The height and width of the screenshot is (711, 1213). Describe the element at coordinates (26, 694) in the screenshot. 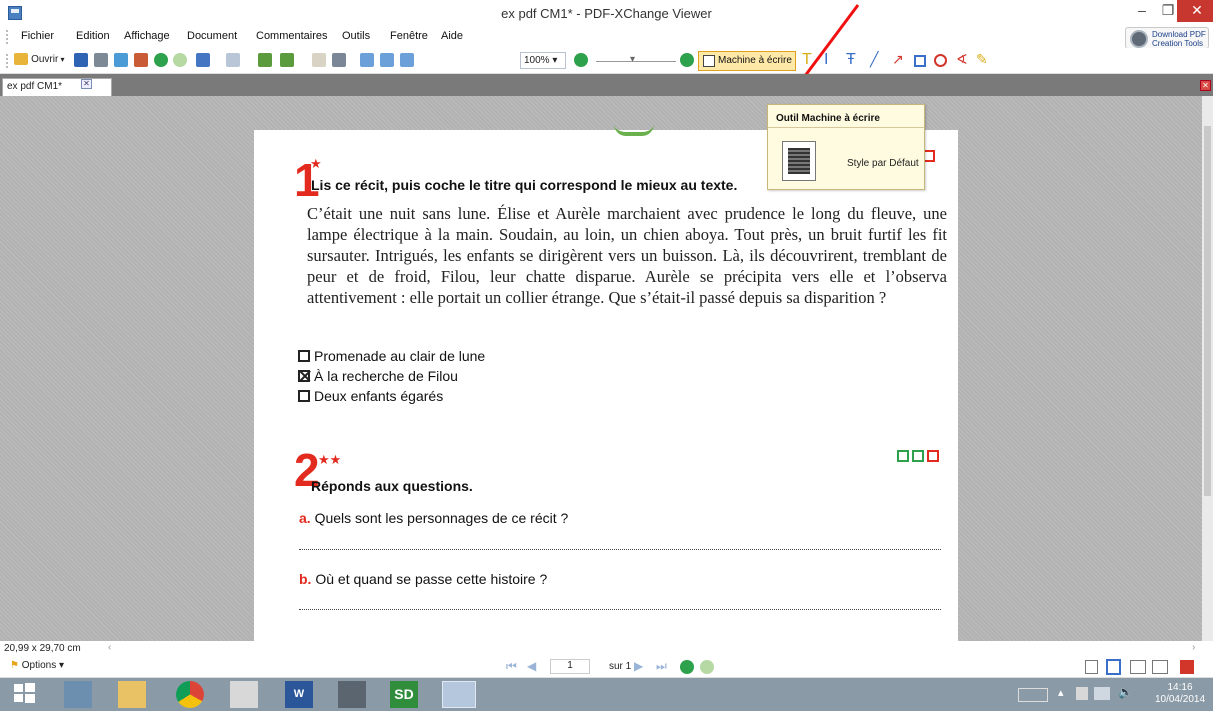

I see `start-icon` at that location.